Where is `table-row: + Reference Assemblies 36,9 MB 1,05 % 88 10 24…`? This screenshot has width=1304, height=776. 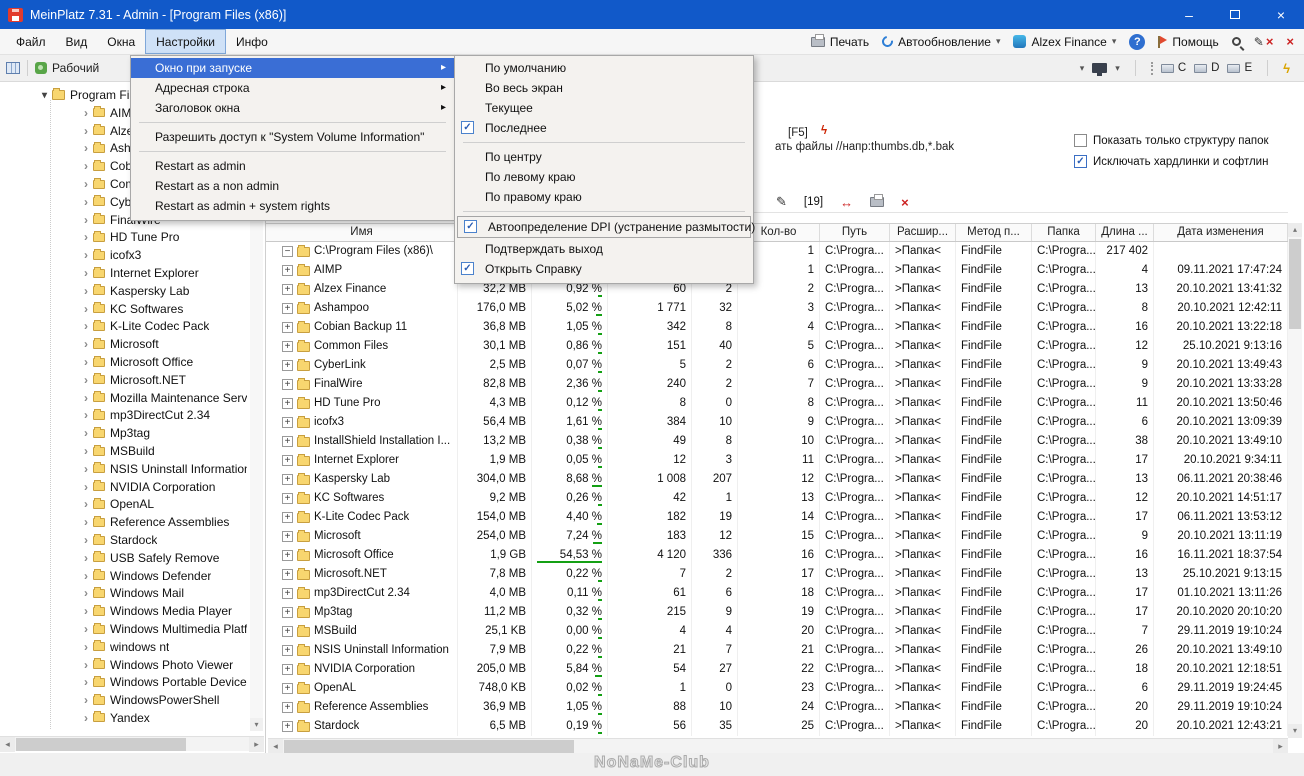
table-row: + Reference Assemblies 36,9 MB 1,05 % 88 10 24… is located at coordinates (777, 707).